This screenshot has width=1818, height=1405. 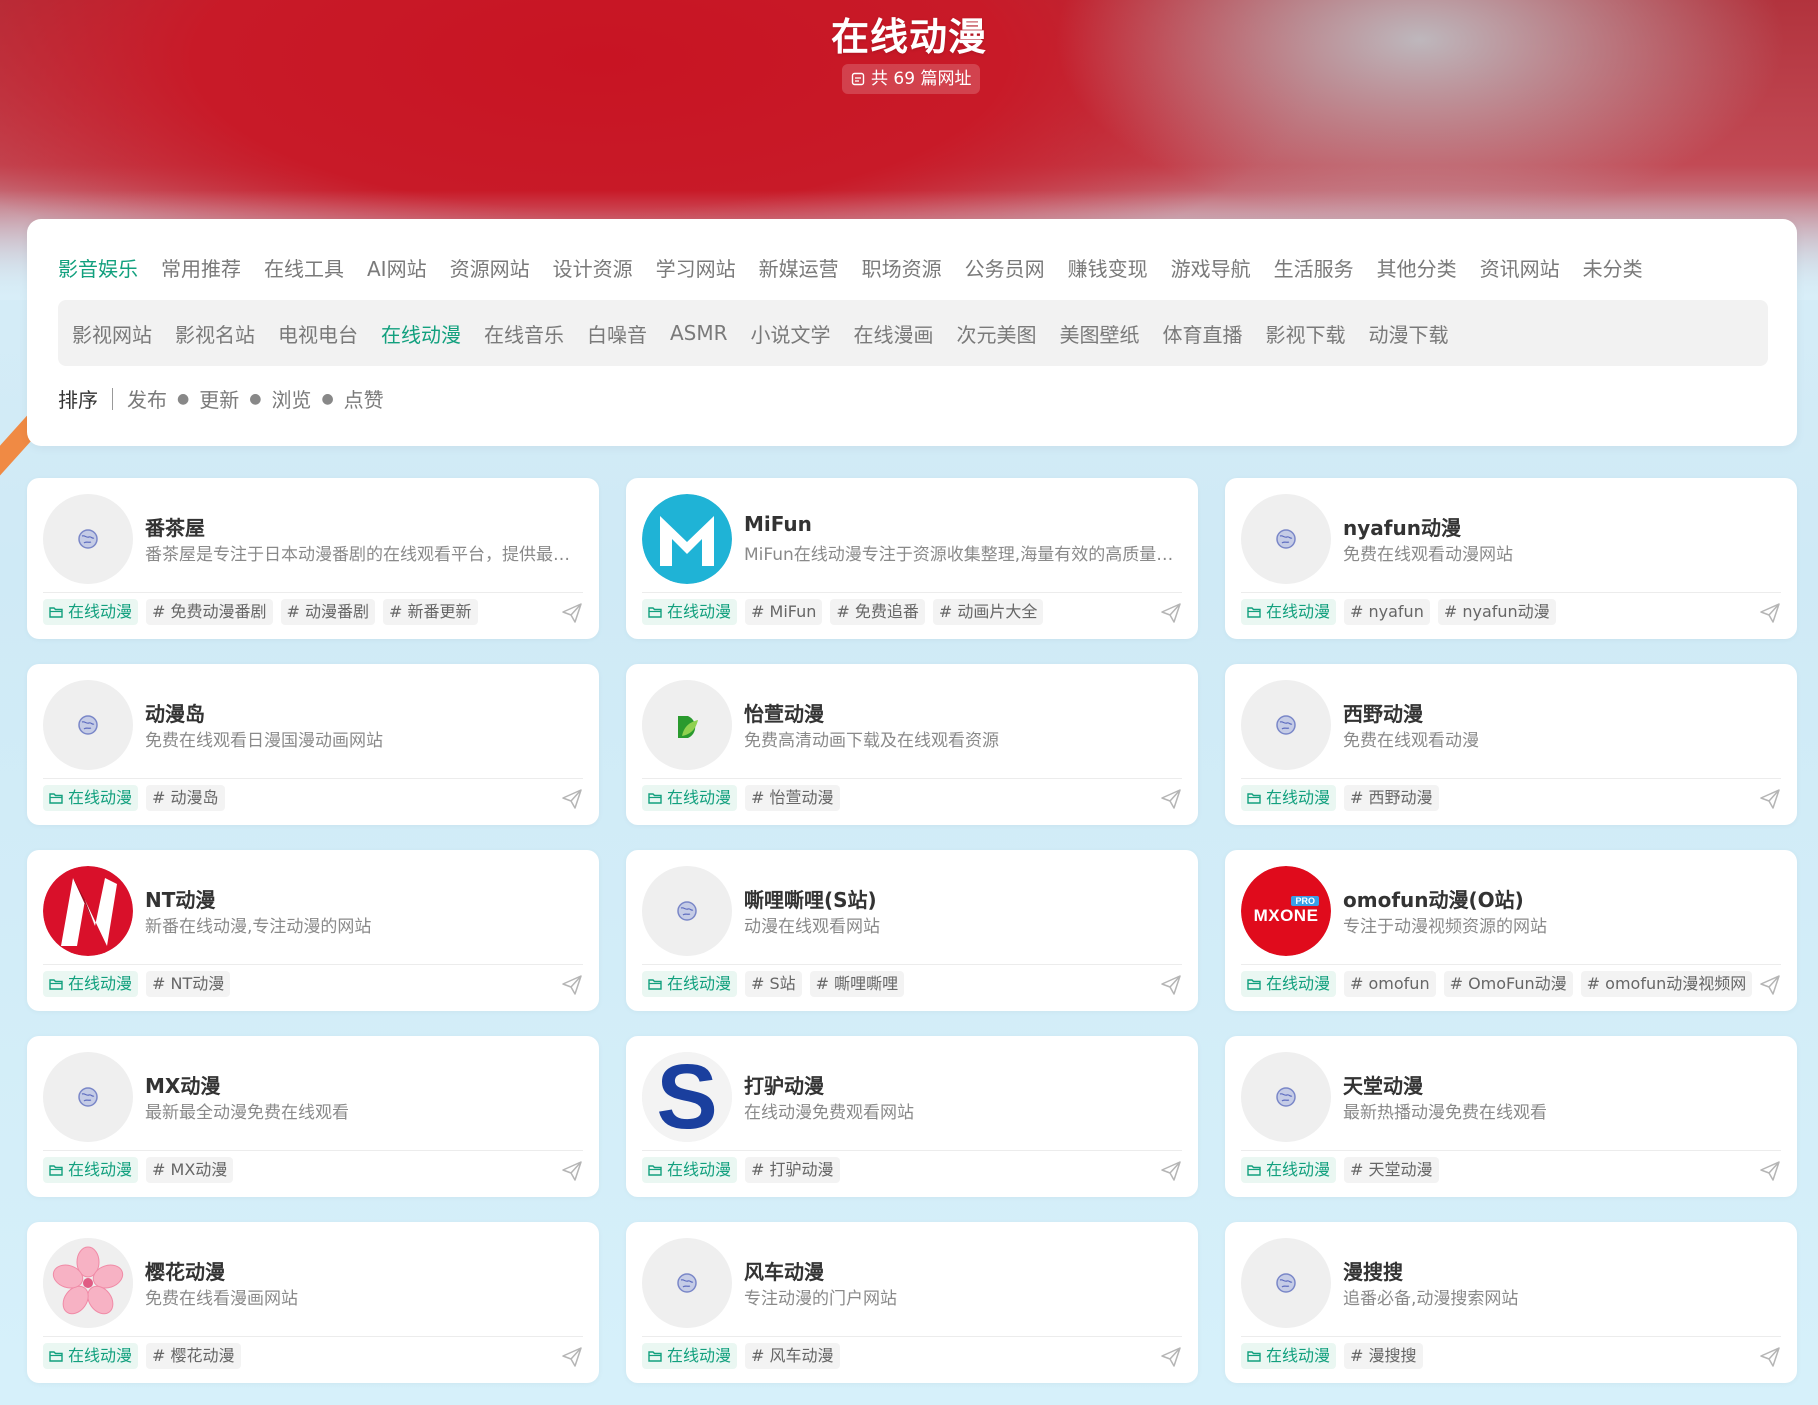 What do you see at coordinates (1314, 267) in the screenshot?
I see `category-tab: 生活服务` at bounding box center [1314, 267].